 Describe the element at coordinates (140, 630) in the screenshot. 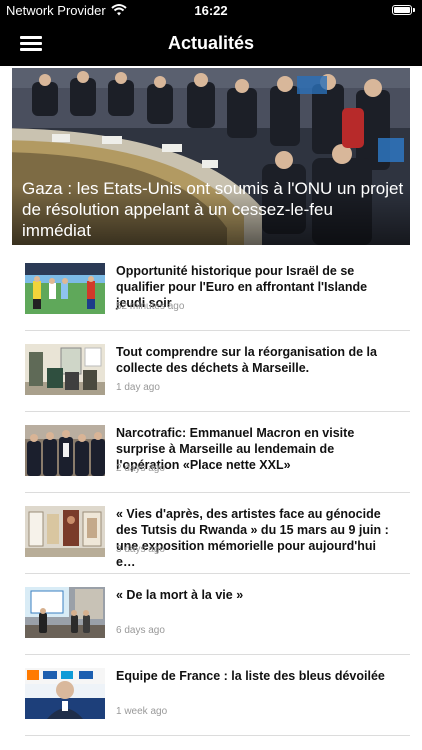

I see `article-time: 6 days ago` at that location.